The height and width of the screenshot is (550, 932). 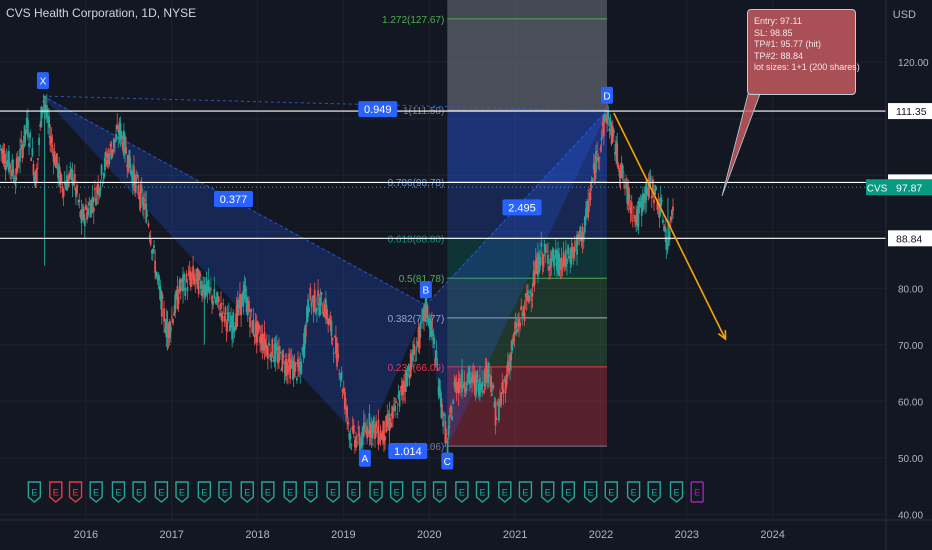 I want to click on pattern-point-x: X, so click(x=43, y=82).